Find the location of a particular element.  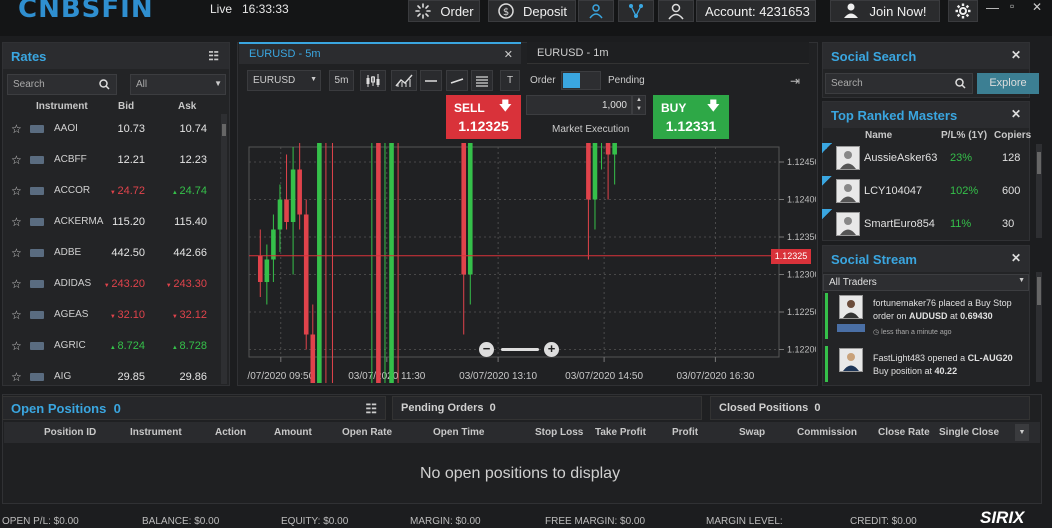

master-row: AussieAsker63 23% 128 is located at coordinates (926, 159).